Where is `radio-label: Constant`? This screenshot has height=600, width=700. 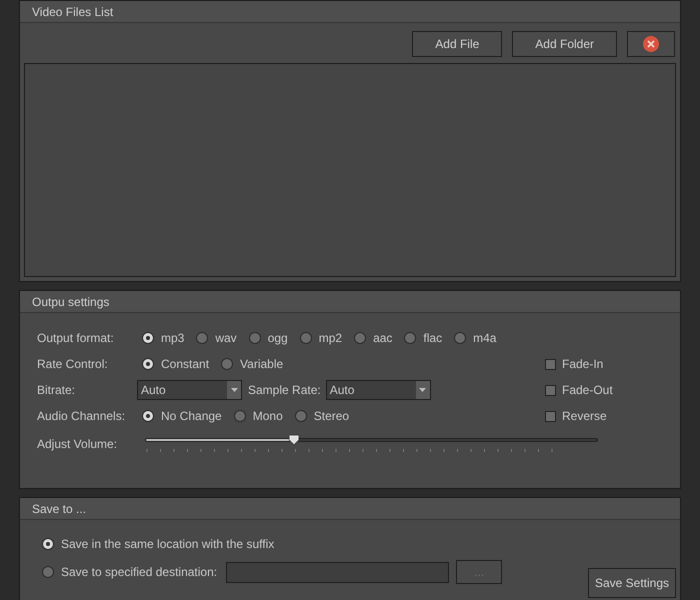
radio-label: Constant is located at coordinates (185, 364).